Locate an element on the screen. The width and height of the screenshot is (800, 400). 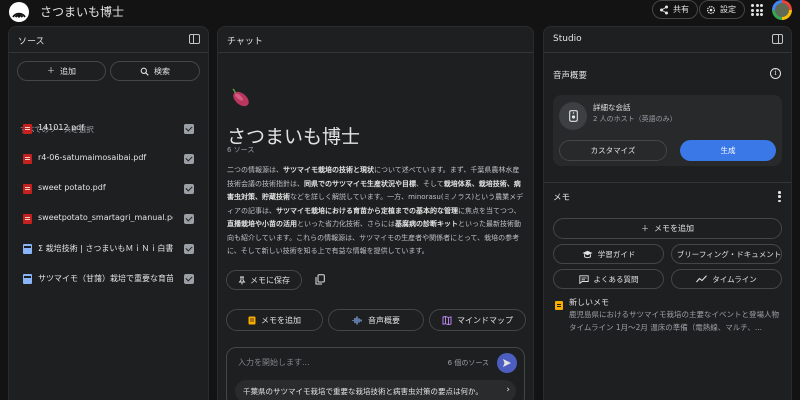
settings-label: 設定 is located at coordinates (728, 9).